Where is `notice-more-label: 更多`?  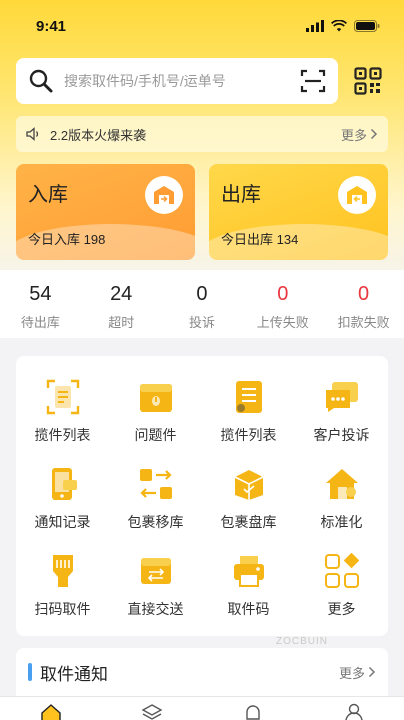
notice-more-label: 更多 is located at coordinates (353, 135).